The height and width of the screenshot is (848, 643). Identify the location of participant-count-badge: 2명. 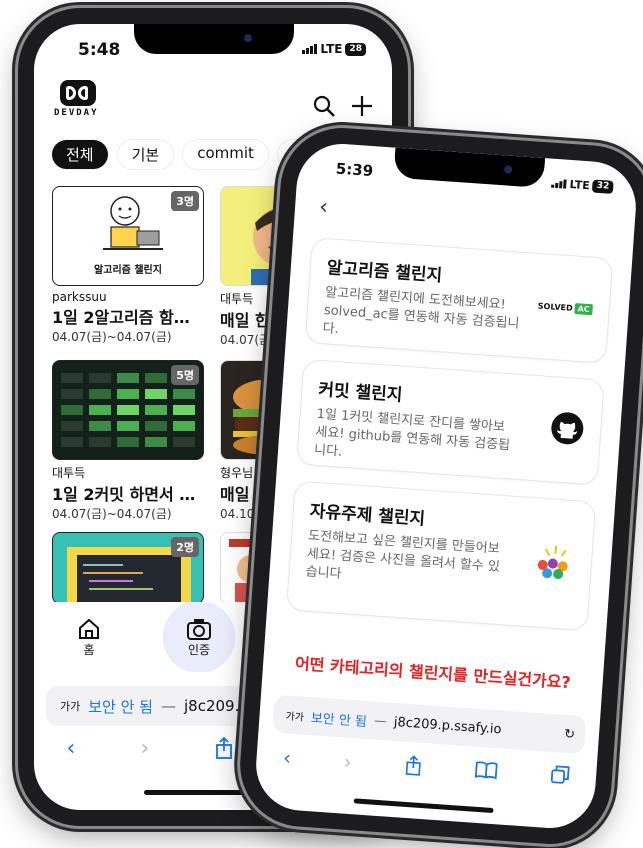
(185, 547).